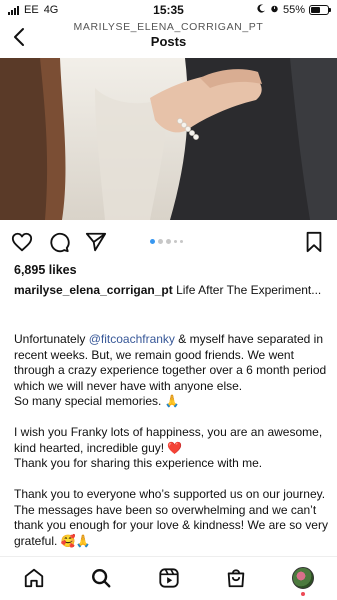 This screenshot has height=600, width=337. I want to click on header-username: MARILYSE_ELENA_CORRIGAN_PT, so click(168, 27).